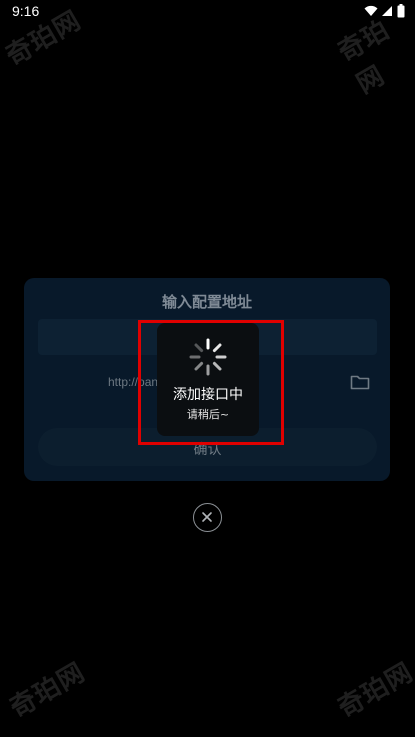 The image size is (415, 737). I want to click on close-icon, so click(207, 517).